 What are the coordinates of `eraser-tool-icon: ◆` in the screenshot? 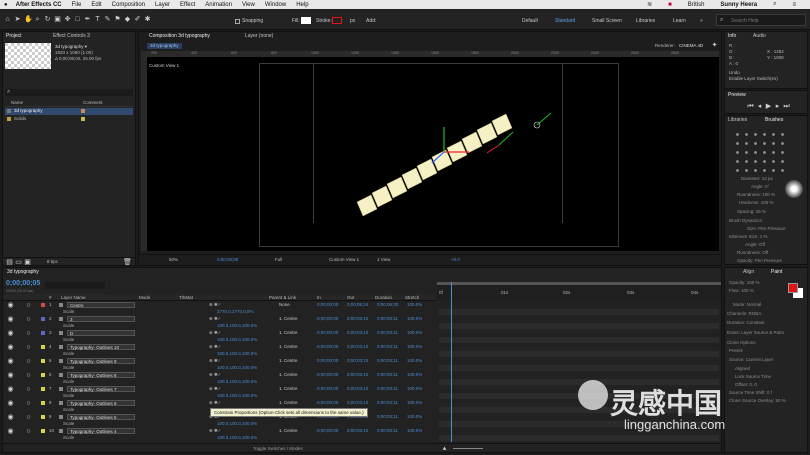 It's located at (127, 19).